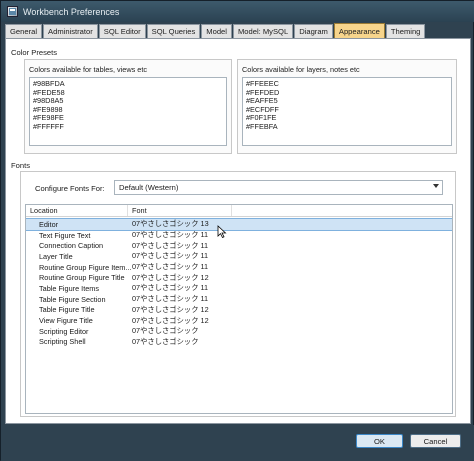 The height and width of the screenshot is (461, 474). I want to click on ok-button: OK, so click(379, 441).